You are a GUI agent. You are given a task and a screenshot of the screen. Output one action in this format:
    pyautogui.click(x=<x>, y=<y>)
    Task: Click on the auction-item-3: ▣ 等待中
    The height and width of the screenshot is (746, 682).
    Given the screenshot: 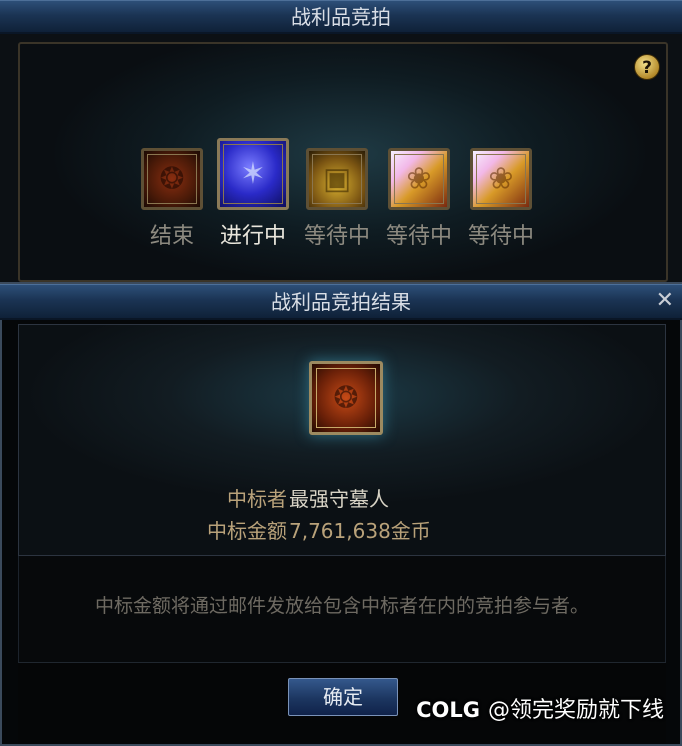 What is the action you would take?
    pyautogui.click(x=337, y=199)
    